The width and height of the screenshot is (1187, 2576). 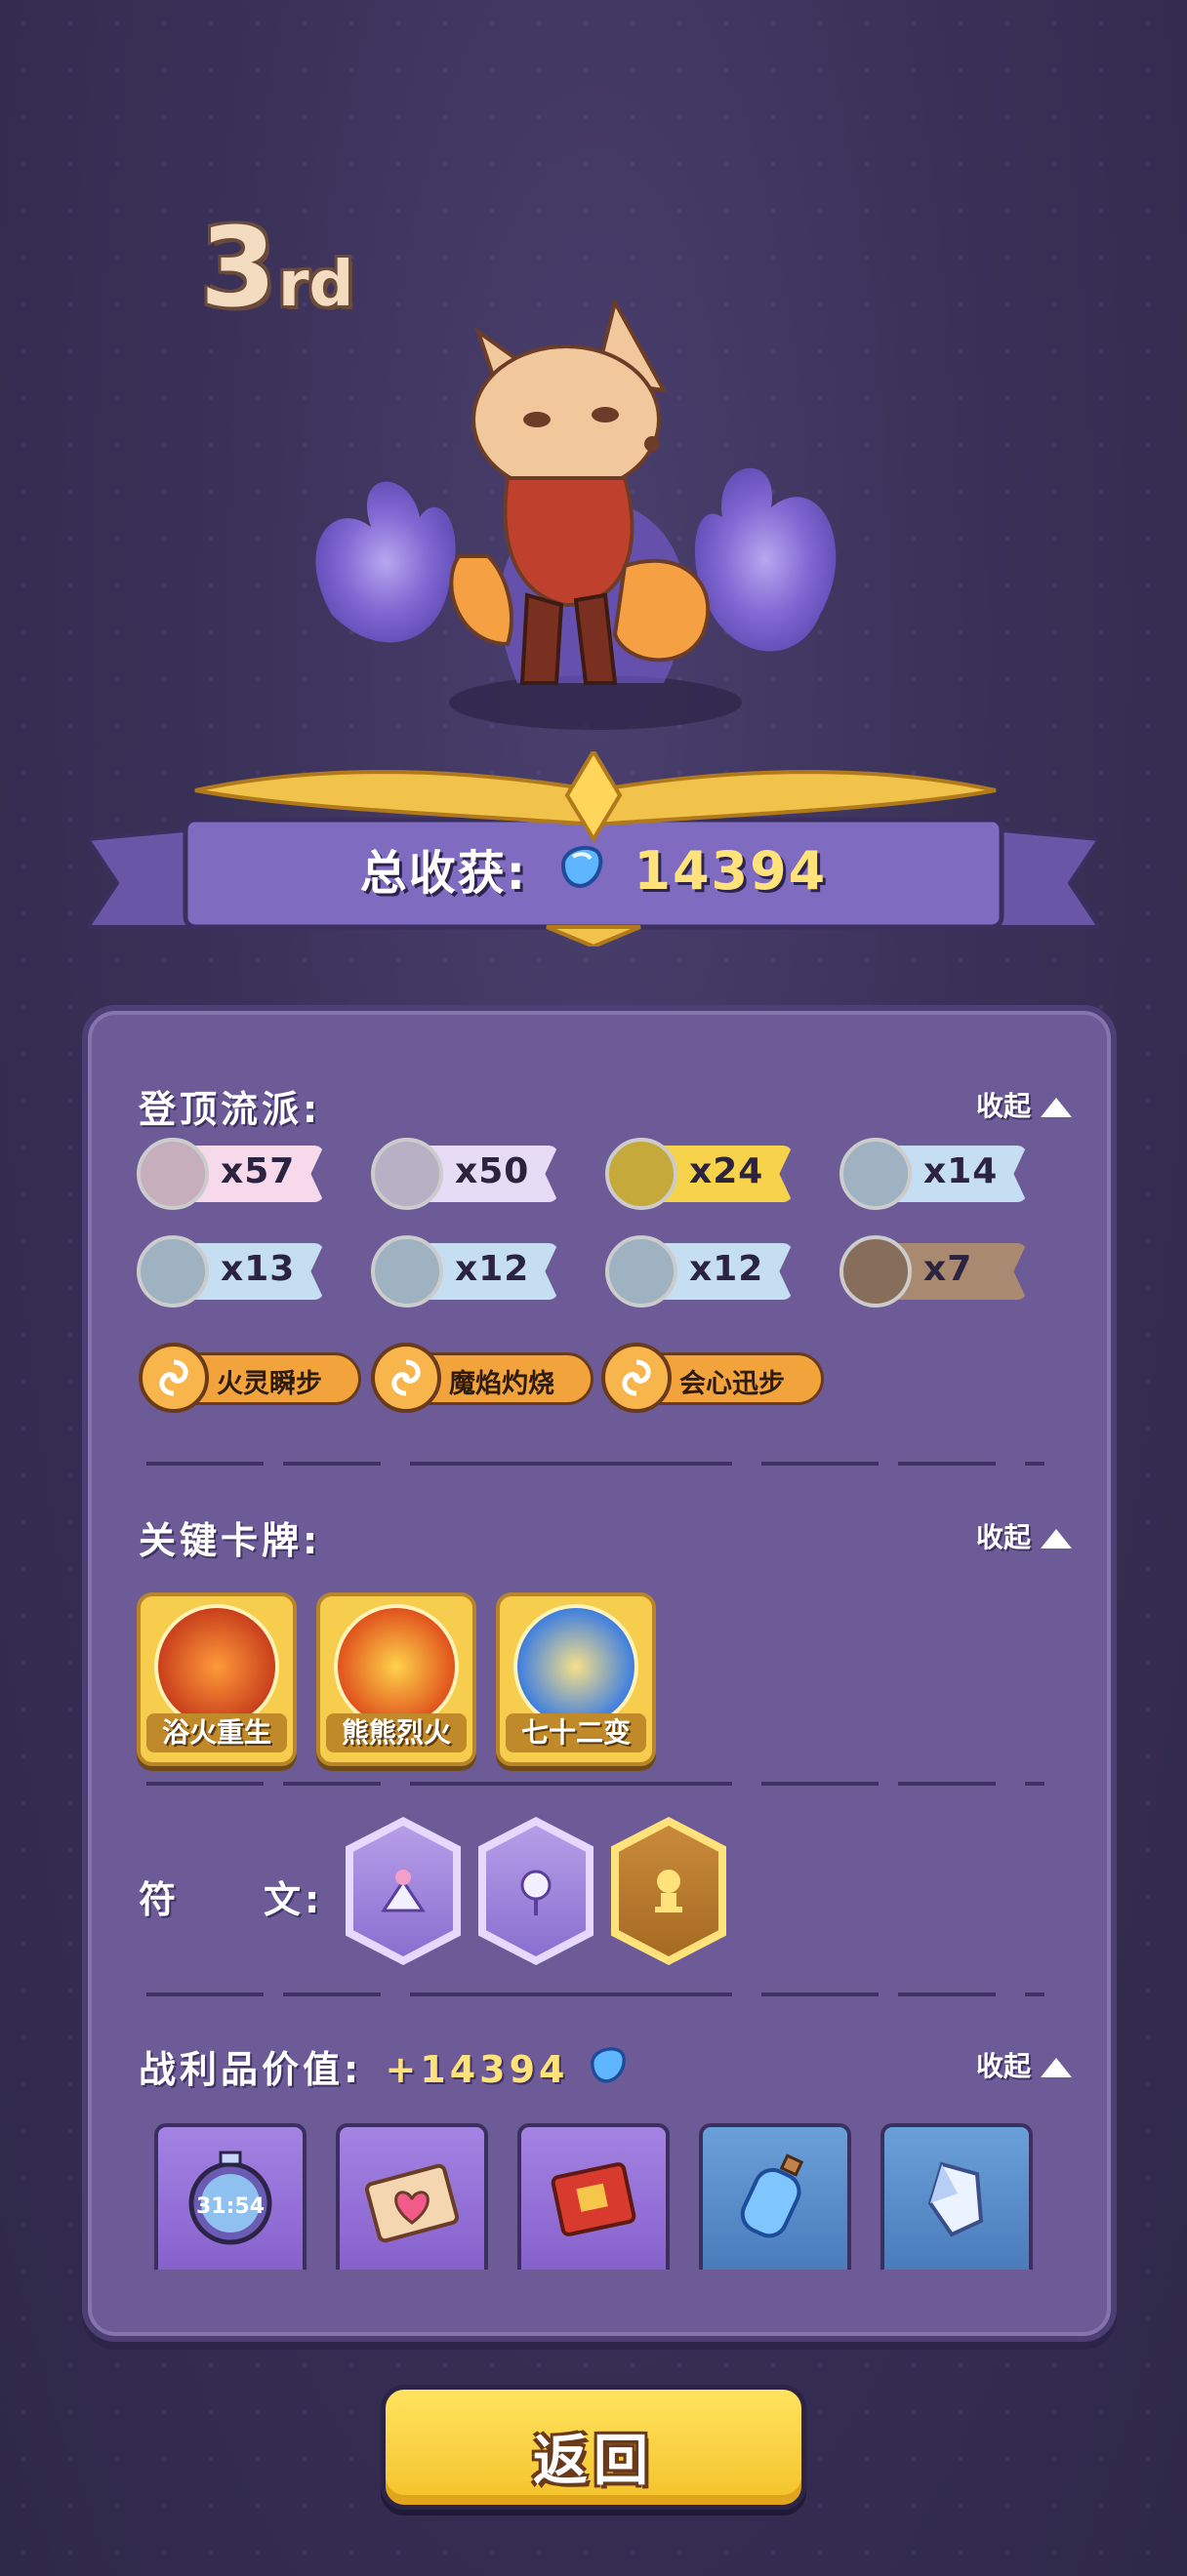 What do you see at coordinates (576, 1732) in the screenshot?
I see `card-label: 七十二变` at bounding box center [576, 1732].